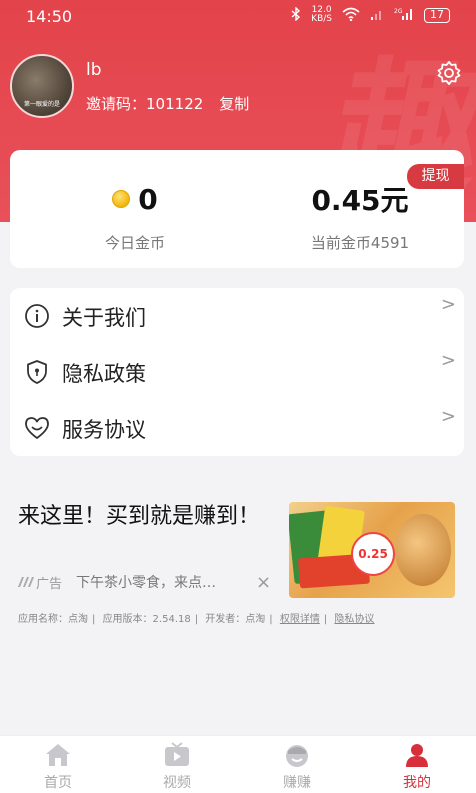 Image resolution: width=476 pixels, height=793 pixels. What do you see at coordinates (237, 428) in the screenshot?
I see `menu-item-terms: 服务协议 >` at bounding box center [237, 428].